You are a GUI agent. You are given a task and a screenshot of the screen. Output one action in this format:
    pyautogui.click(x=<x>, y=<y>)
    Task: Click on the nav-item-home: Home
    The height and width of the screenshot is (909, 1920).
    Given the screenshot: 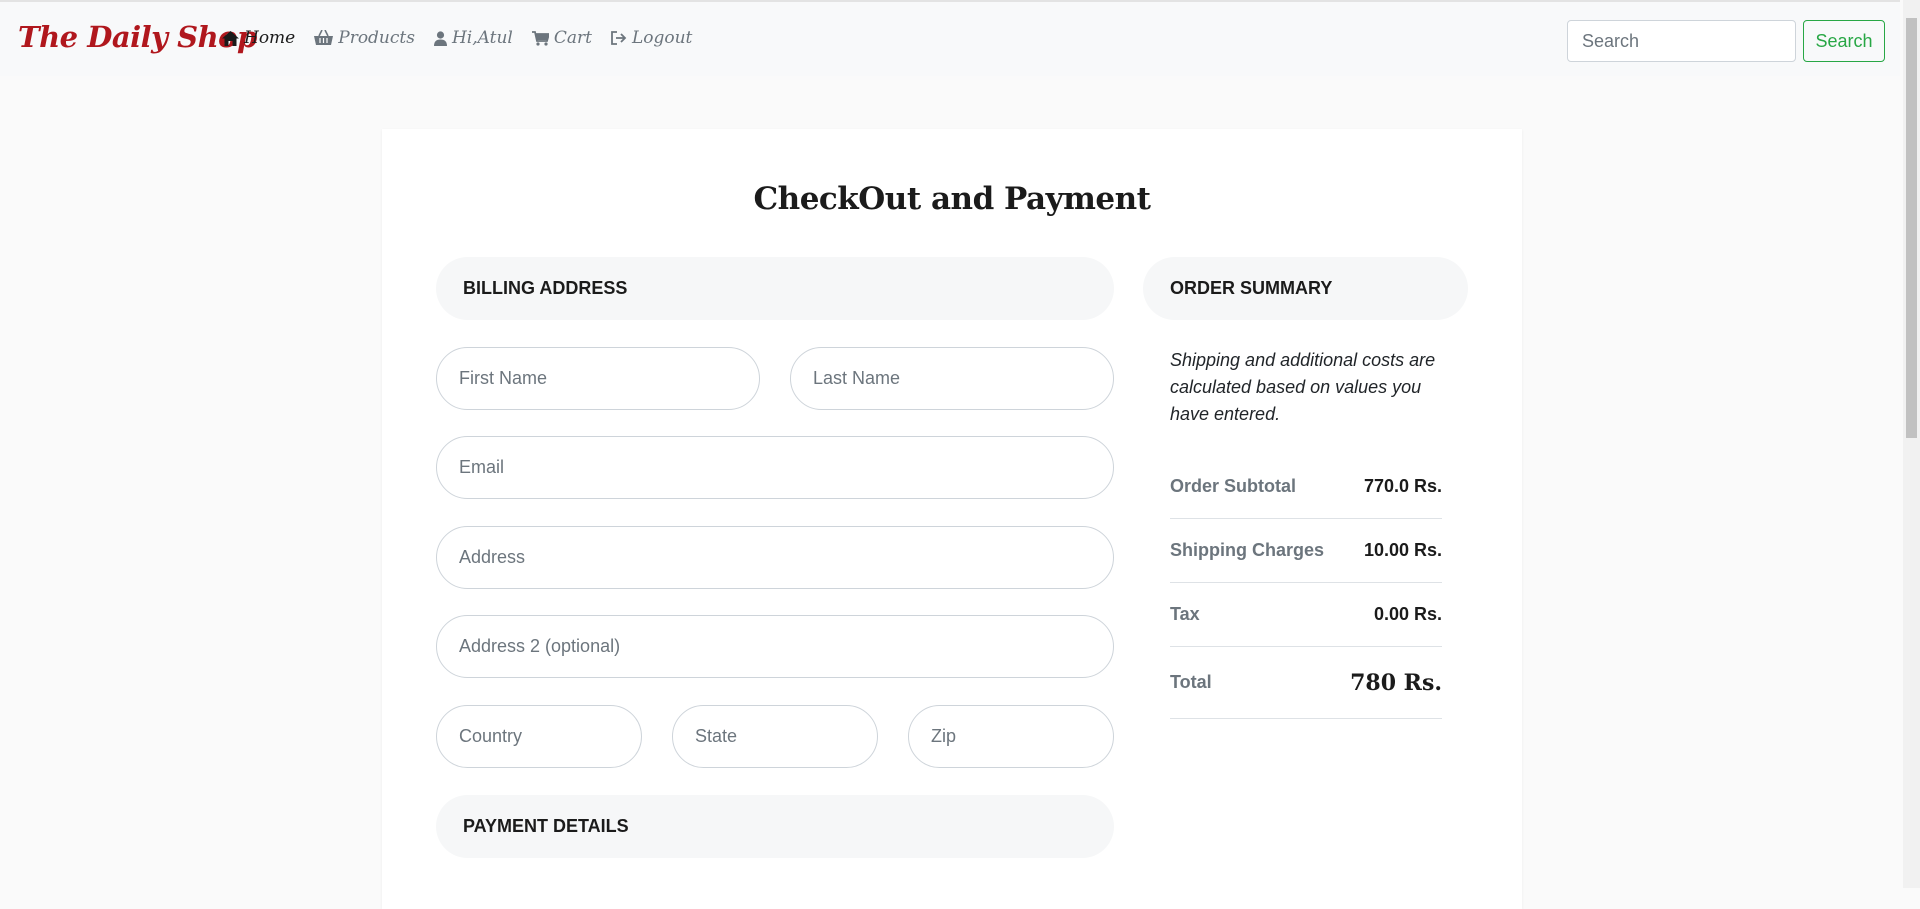 What is the action you would take?
    pyautogui.click(x=258, y=38)
    